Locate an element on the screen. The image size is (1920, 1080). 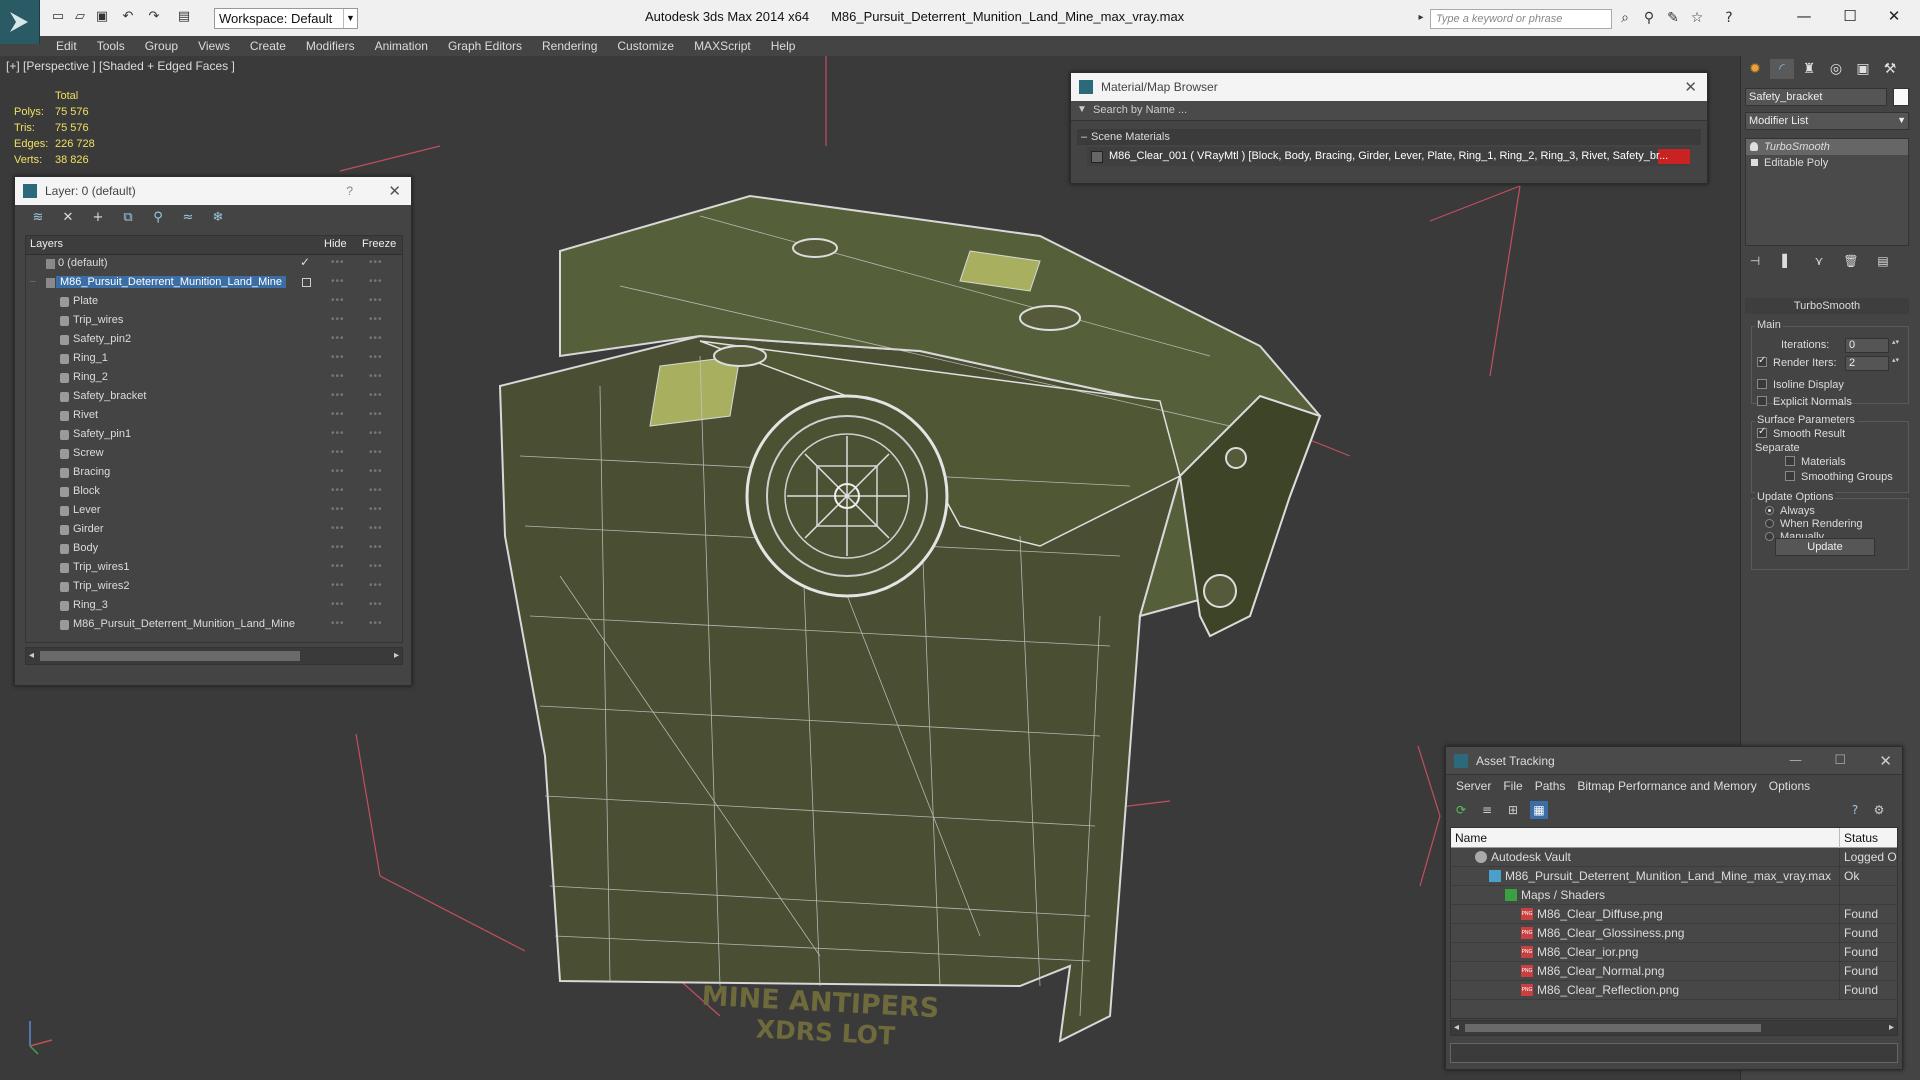
layer-object-row: Ring_1 ••• ••• is located at coordinates (214, 359).